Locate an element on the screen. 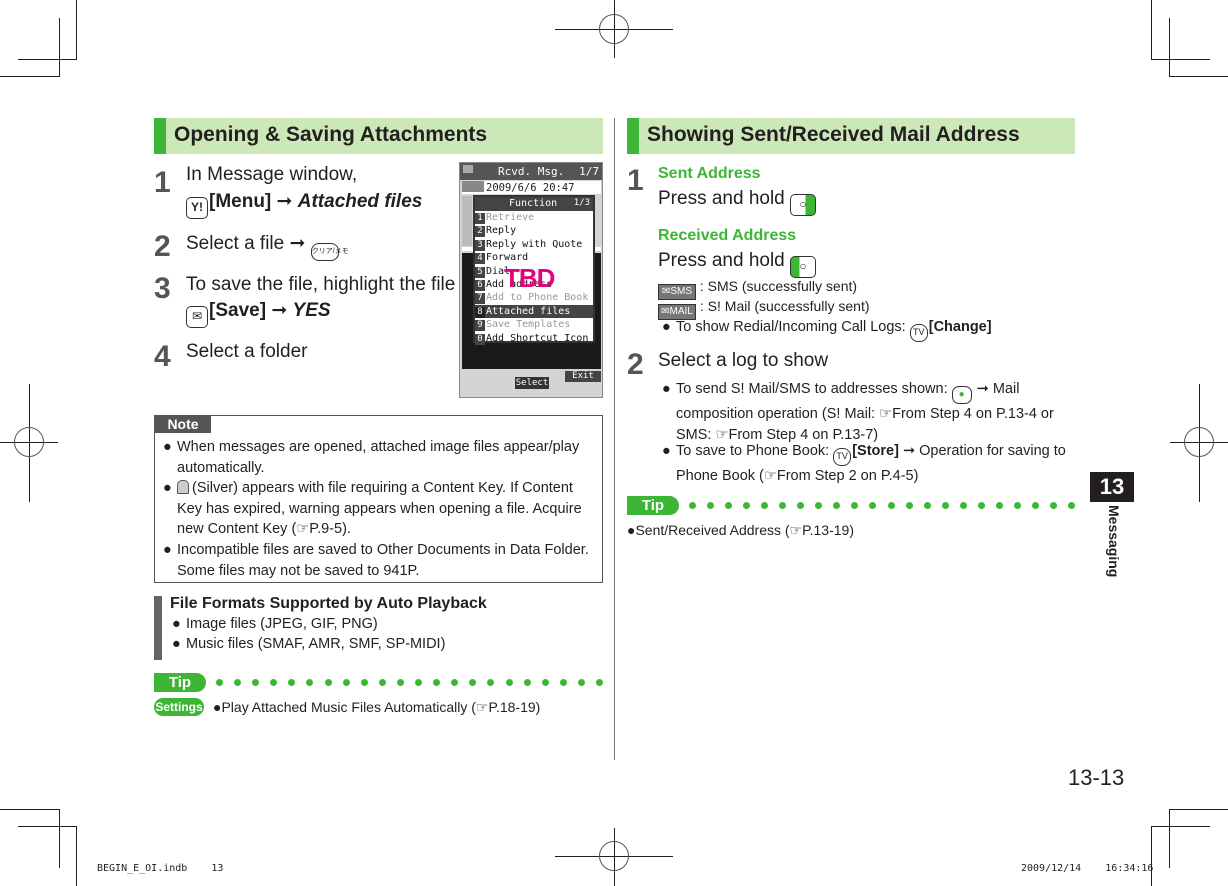 Image resolution: width=1228 pixels, height=886 pixels. function-menu-item: 0 Add Shortcut Icon is located at coordinates (534, 338).